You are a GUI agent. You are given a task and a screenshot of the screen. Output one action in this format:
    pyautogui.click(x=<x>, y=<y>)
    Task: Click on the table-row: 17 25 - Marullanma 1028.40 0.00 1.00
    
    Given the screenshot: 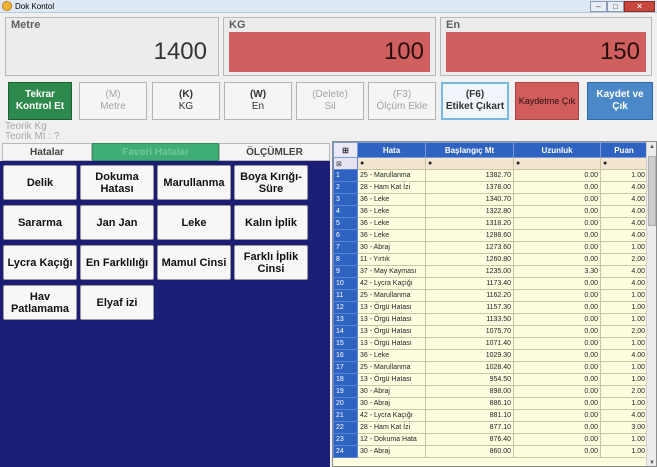 What is the action you would take?
    pyautogui.click(x=490, y=367)
    